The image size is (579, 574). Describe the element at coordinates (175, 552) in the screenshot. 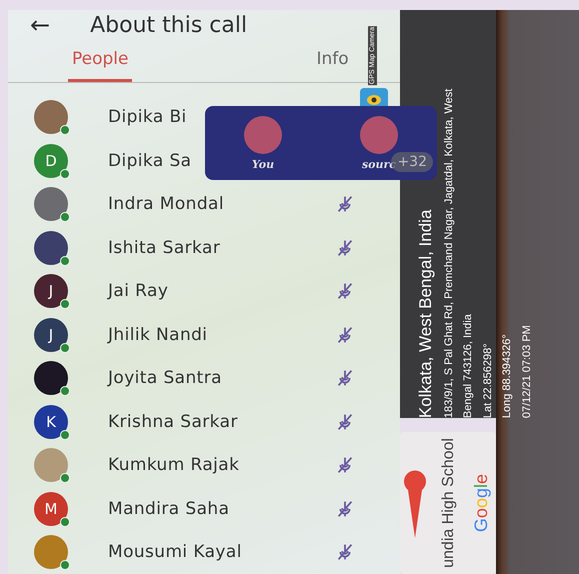

I see `participant-name: Mousumi Kayal` at that location.